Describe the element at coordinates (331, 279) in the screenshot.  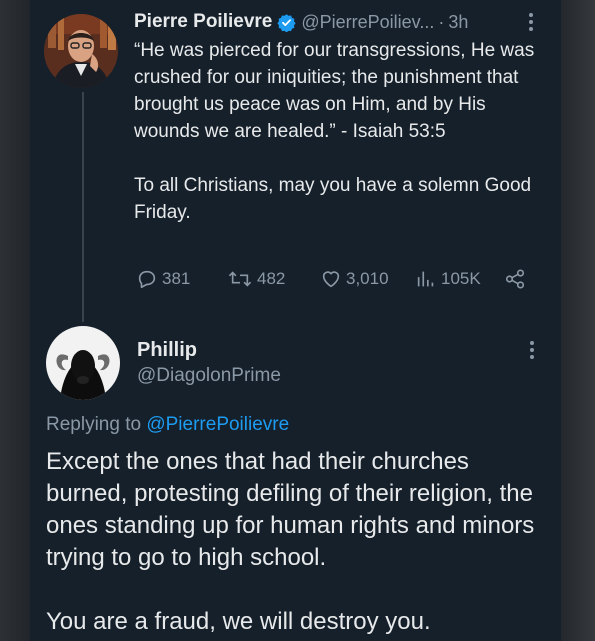
I see `like-icon` at that location.